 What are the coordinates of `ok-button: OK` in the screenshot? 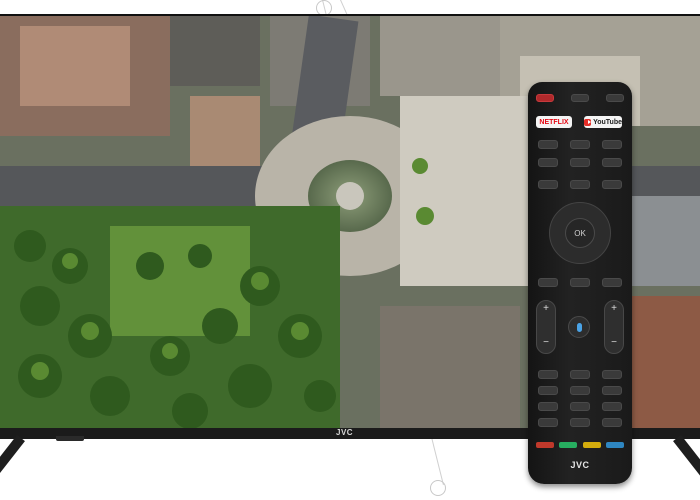 It's located at (580, 233).